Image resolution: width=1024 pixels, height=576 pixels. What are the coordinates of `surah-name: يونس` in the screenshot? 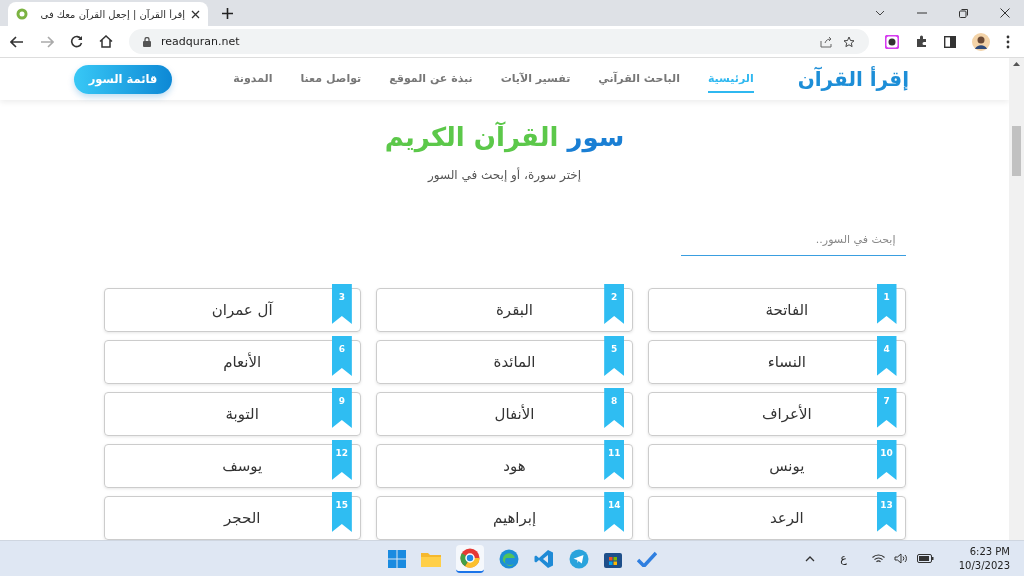 It's located at (786, 466).